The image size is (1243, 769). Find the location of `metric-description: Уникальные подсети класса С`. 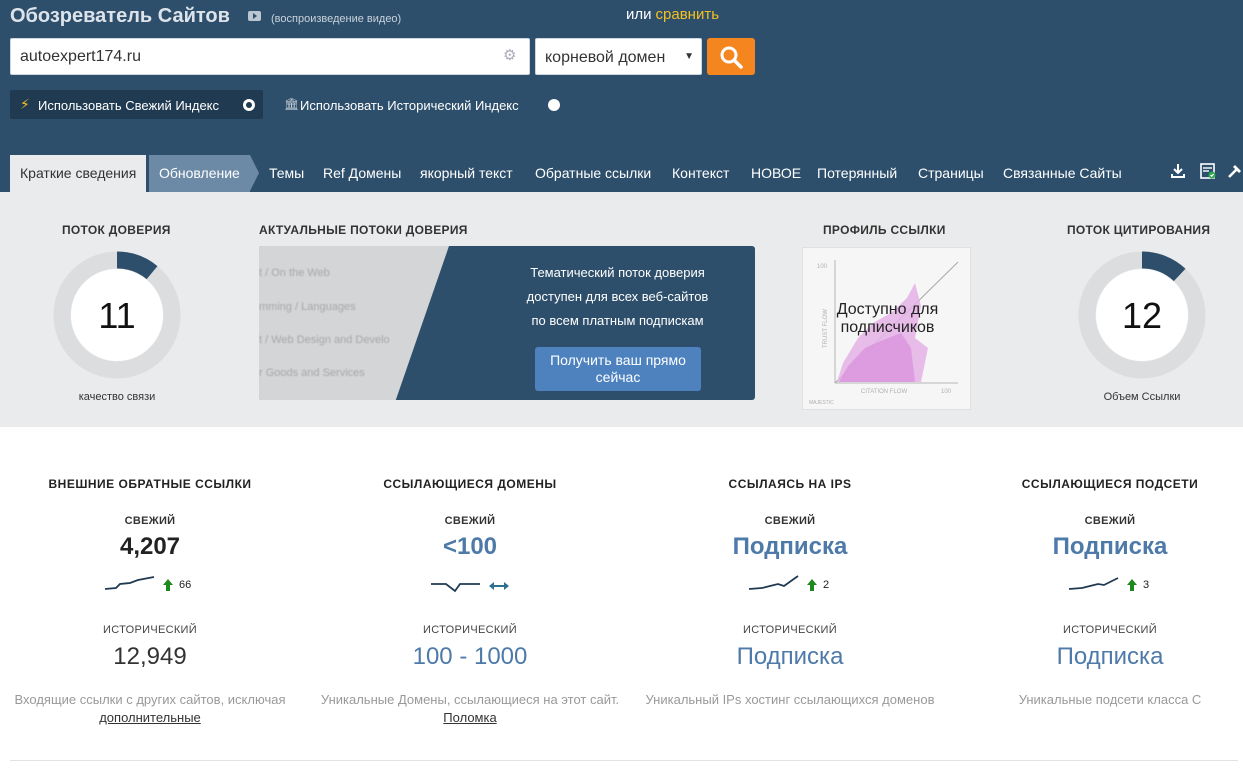

metric-description: Уникальные подсети класса С is located at coordinates (1110, 699).